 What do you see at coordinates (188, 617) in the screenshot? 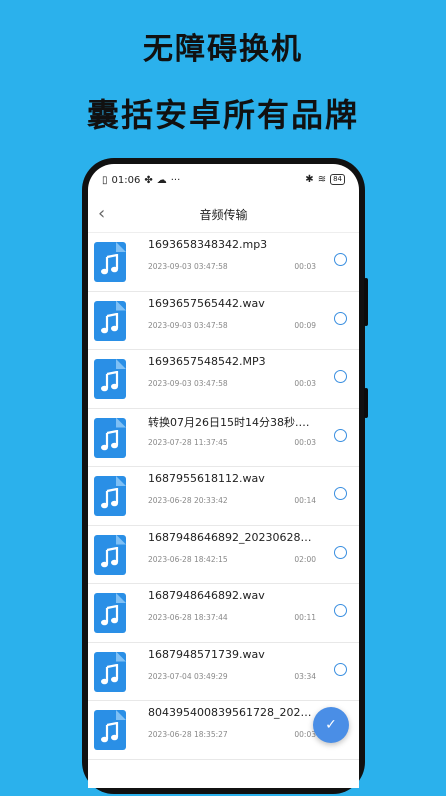
I see `file-date: 2023-06-28 18:37:44` at bounding box center [188, 617].